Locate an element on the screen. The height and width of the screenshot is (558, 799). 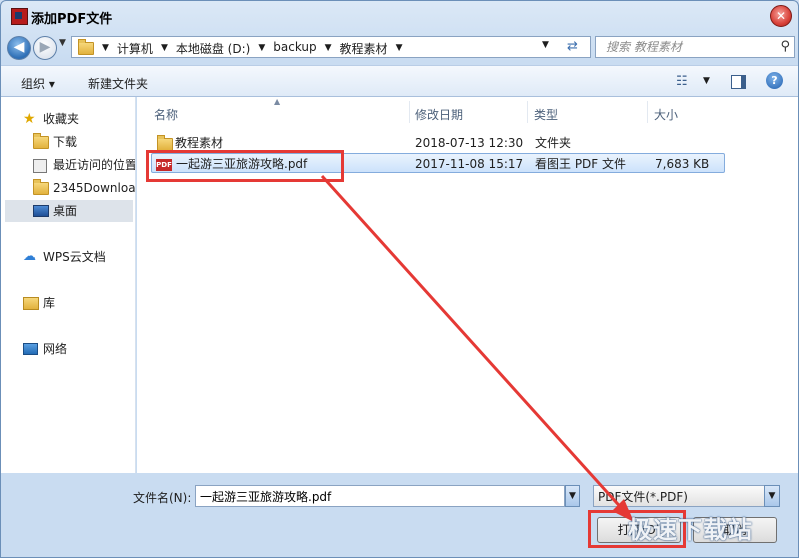
title-bar: 添加PDF文件 ✕ is located at coordinates (399, 16).